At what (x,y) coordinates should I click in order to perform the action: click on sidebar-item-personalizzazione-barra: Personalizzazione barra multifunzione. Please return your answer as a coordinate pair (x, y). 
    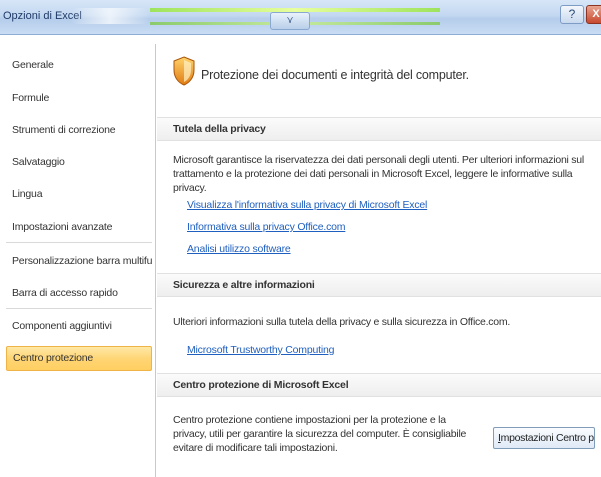
    Looking at the image, I should click on (79, 261).